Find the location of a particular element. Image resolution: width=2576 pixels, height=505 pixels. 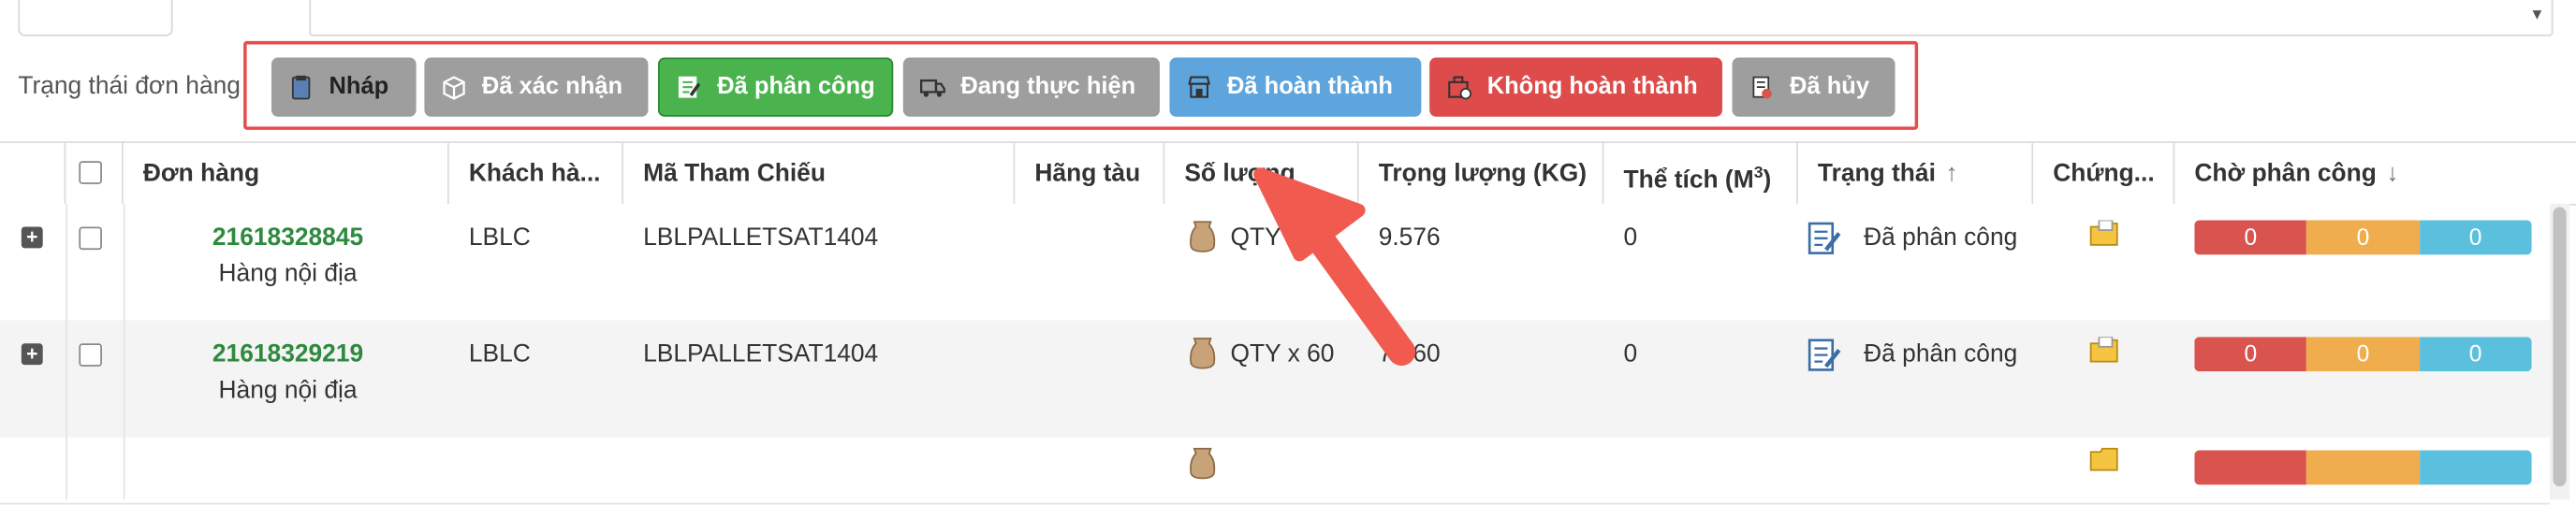

status-button-label: Nháp is located at coordinates (359, 88).